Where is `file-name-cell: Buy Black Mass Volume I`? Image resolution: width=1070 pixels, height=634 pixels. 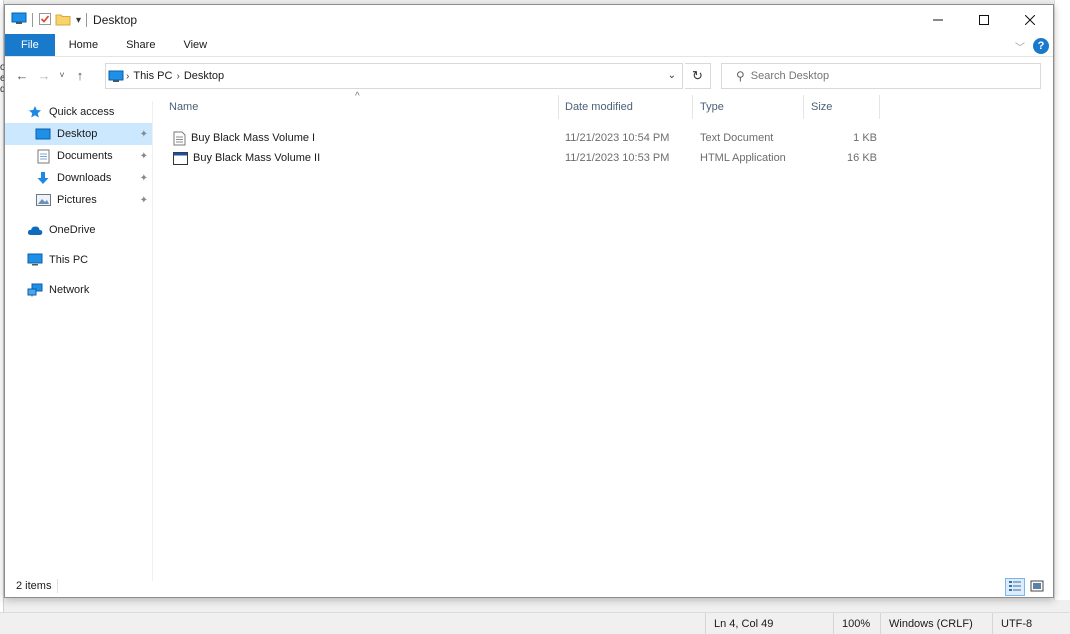
file-name-cell: Buy Black Mass Volume I is located at coordinates (244, 138).